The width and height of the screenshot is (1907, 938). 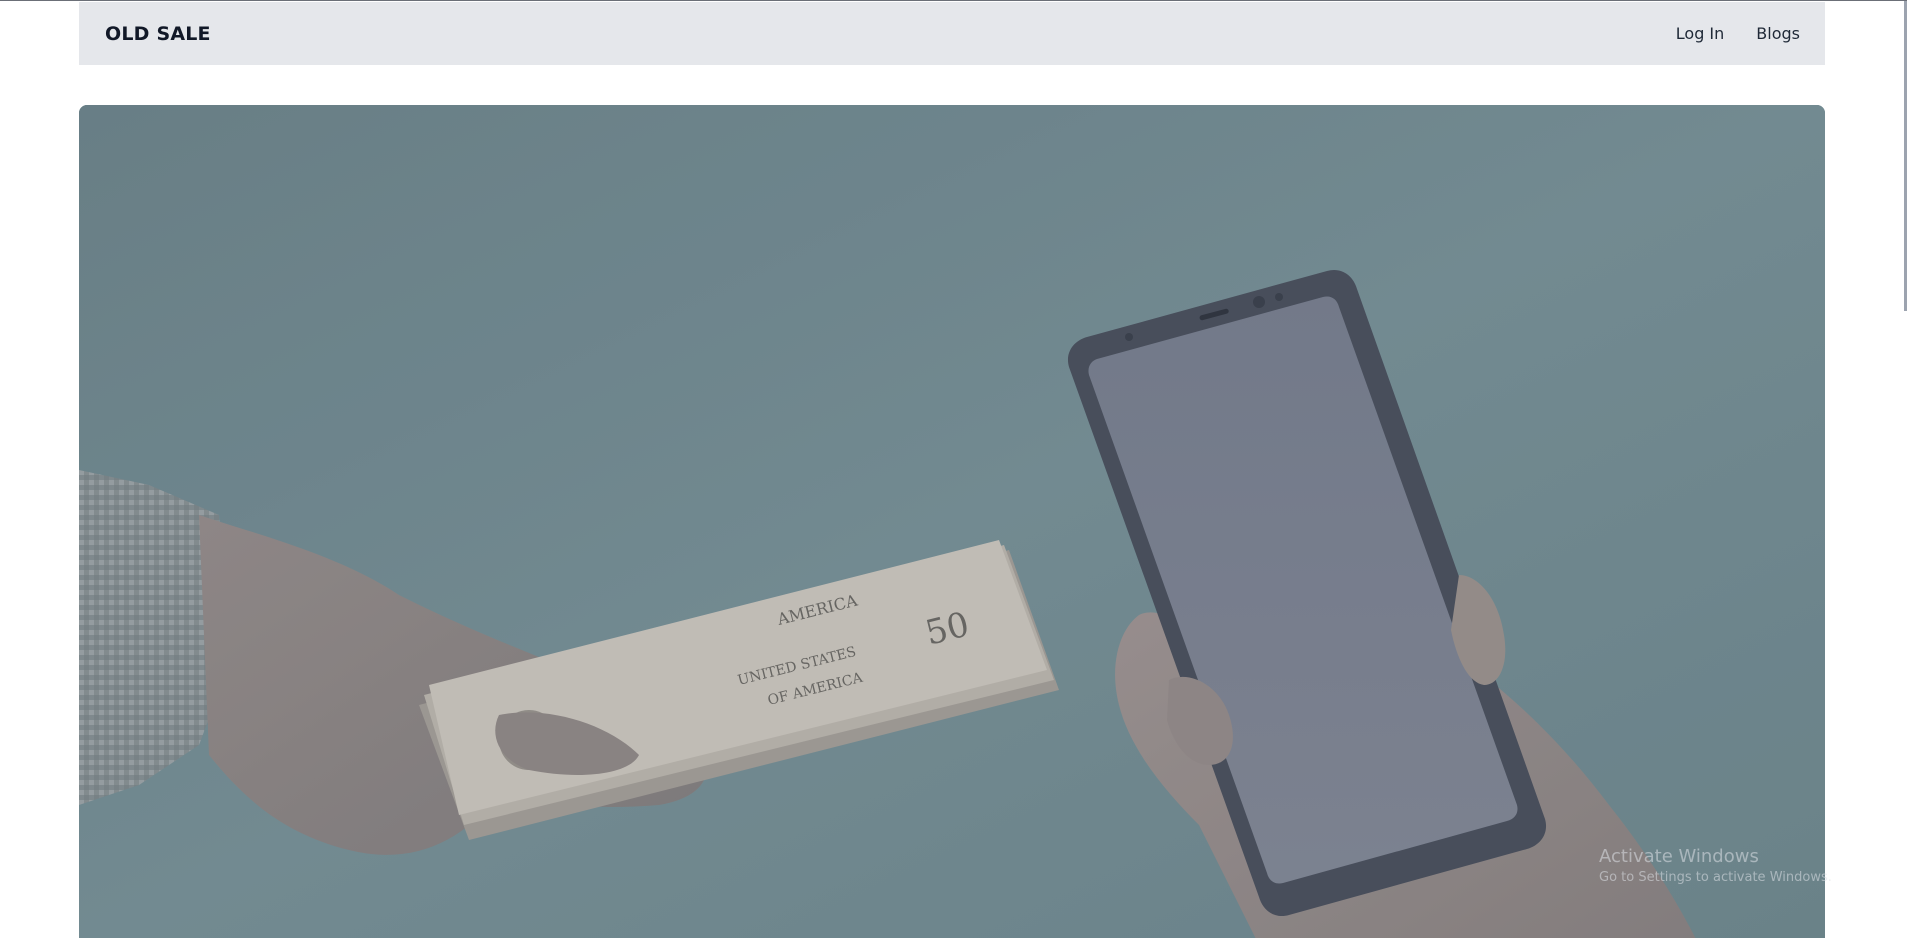 I want to click on navbar: OLD SALE Log In Blogs, so click(x=952, y=33).